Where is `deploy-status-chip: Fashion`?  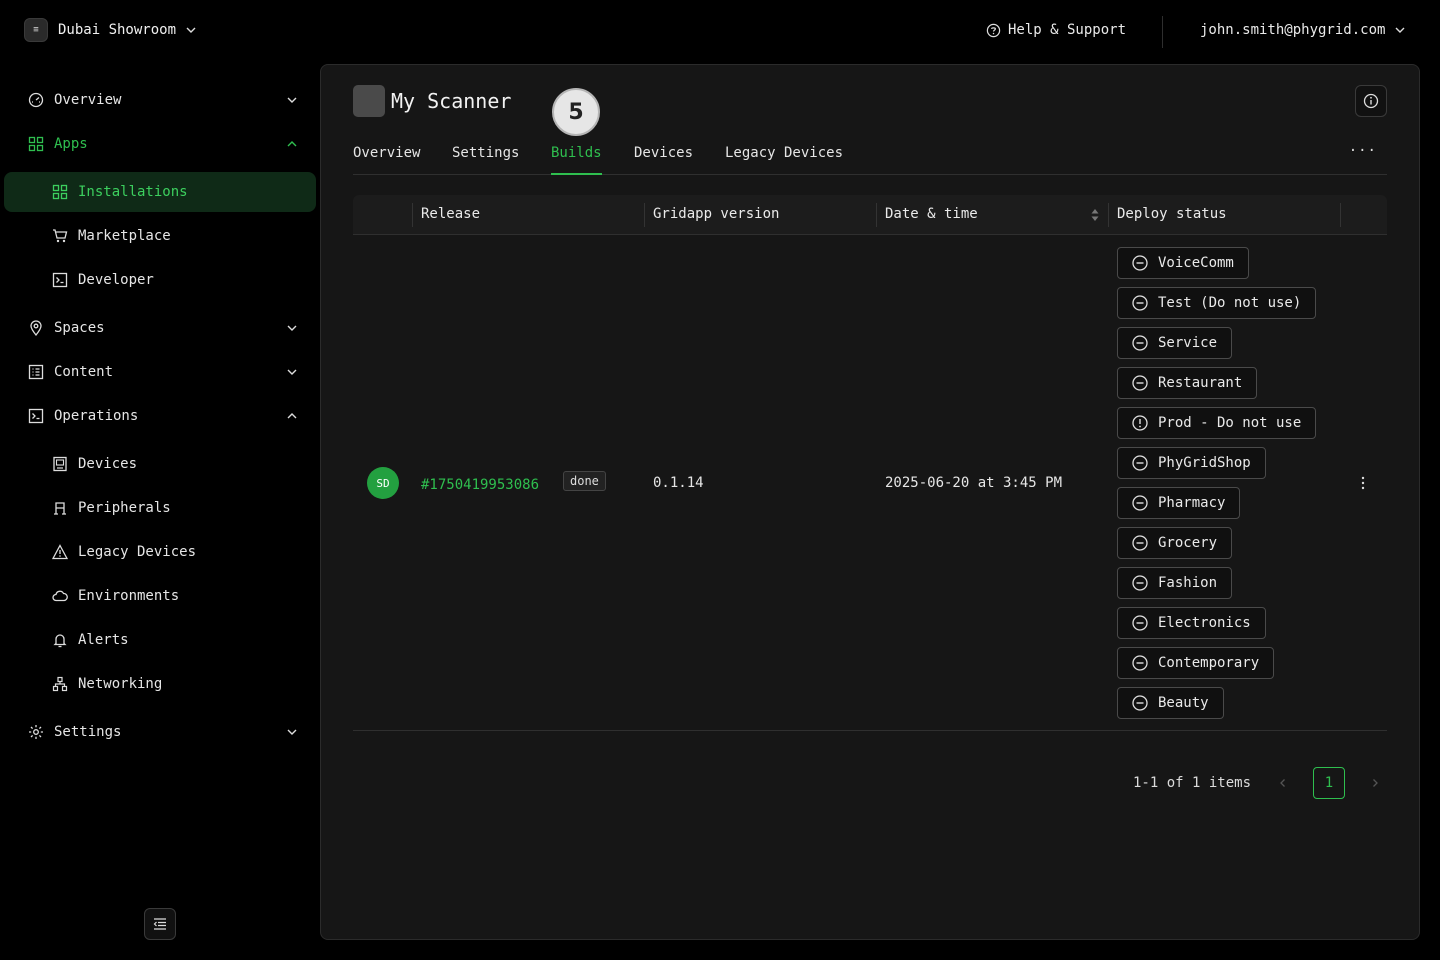
deploy-status-chip: Fashion is located at coordinates (1175, 583).